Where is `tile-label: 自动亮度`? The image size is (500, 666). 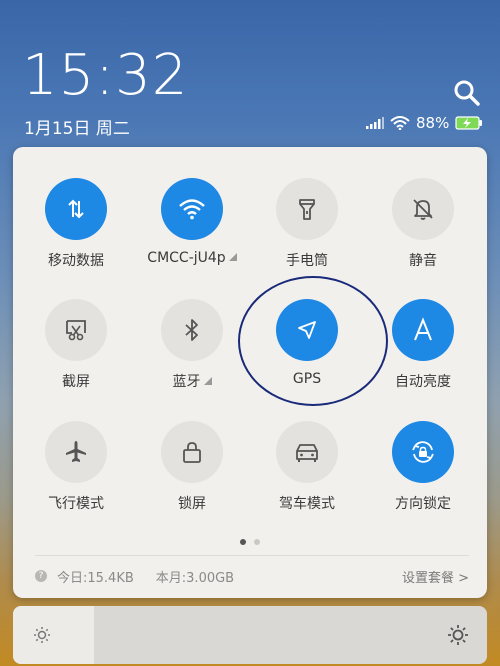
tile-label: 自动亮度 is located at coordinates (423, 382).